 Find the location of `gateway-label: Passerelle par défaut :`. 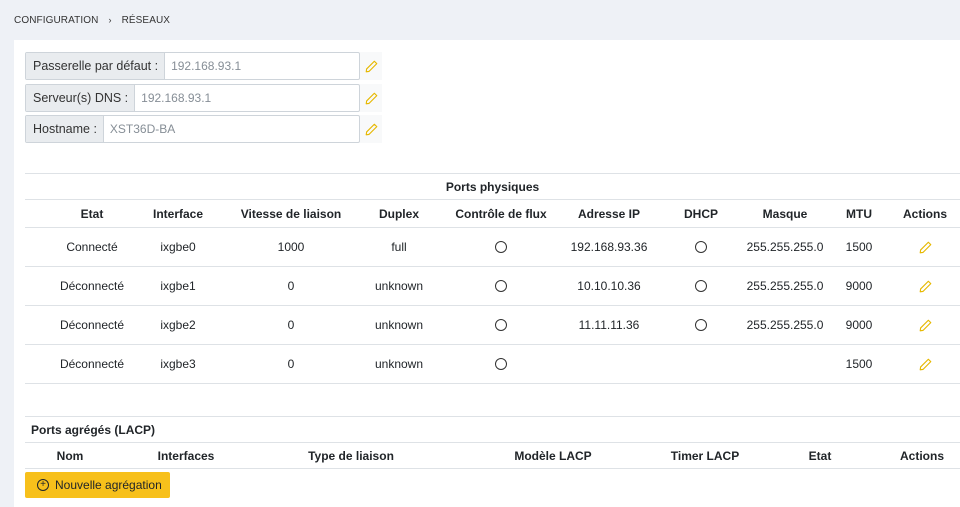

gateway-label: Passerelle par défaut : is located at coordinates (96, 66).